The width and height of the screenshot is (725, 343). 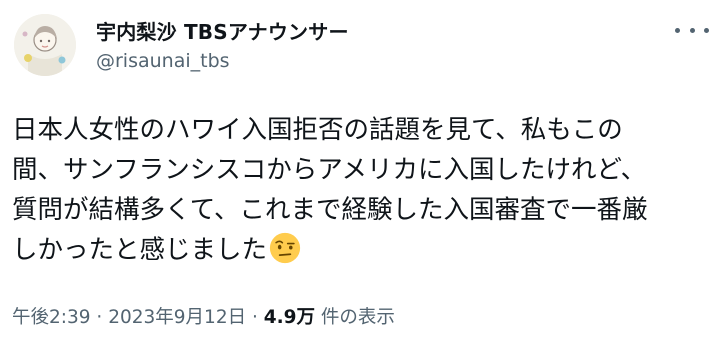 What do you see at coordinates (317, 130) in the screenshot?
I see `tweet-text-line: 日本人女性のハワイ入国拒否の話題を見て、私もこの` at bounding box center [317, 130].